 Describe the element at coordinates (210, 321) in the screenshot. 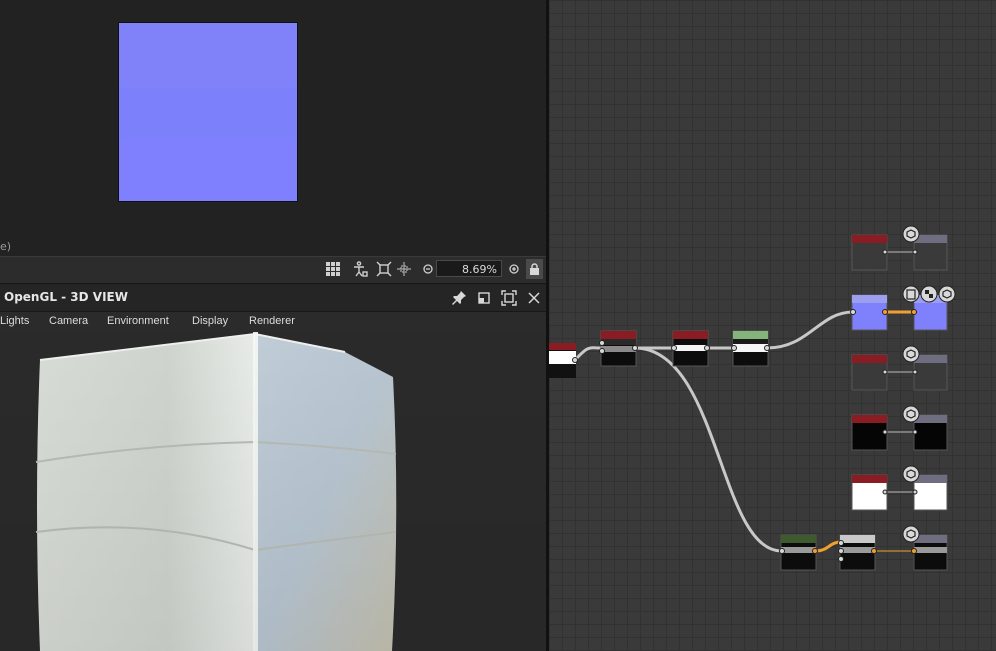

I see `menu-display: Display` at that location.